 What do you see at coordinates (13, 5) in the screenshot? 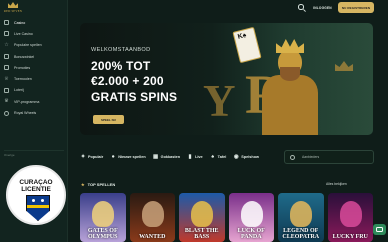
I see `crown-logo-icon` at bounding box center [13, 5].